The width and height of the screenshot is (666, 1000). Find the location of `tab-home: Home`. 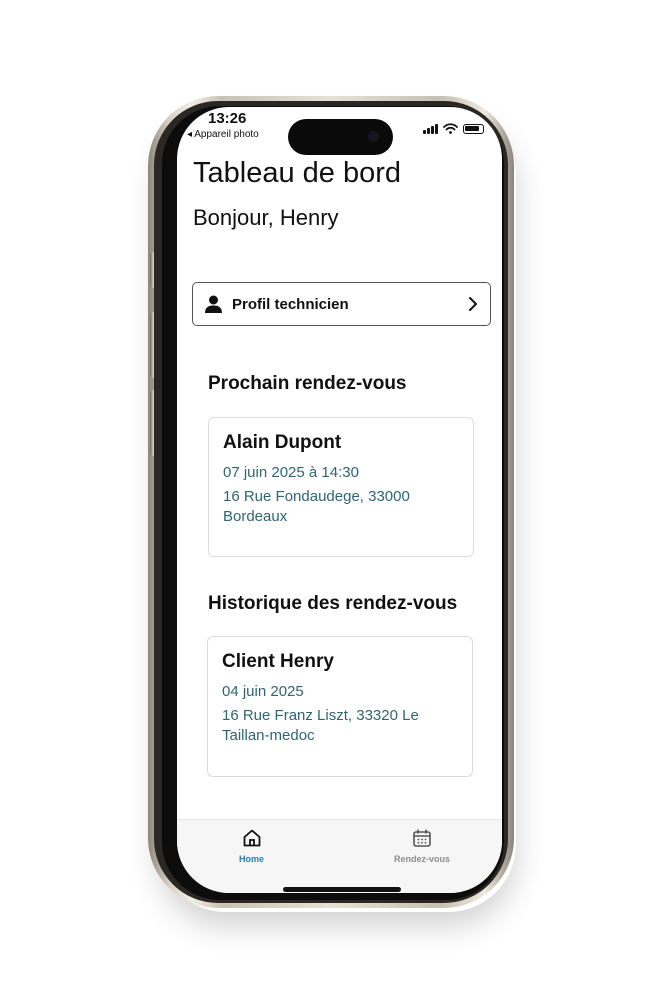

tab-home: Home is located at coordinates (251, 846).